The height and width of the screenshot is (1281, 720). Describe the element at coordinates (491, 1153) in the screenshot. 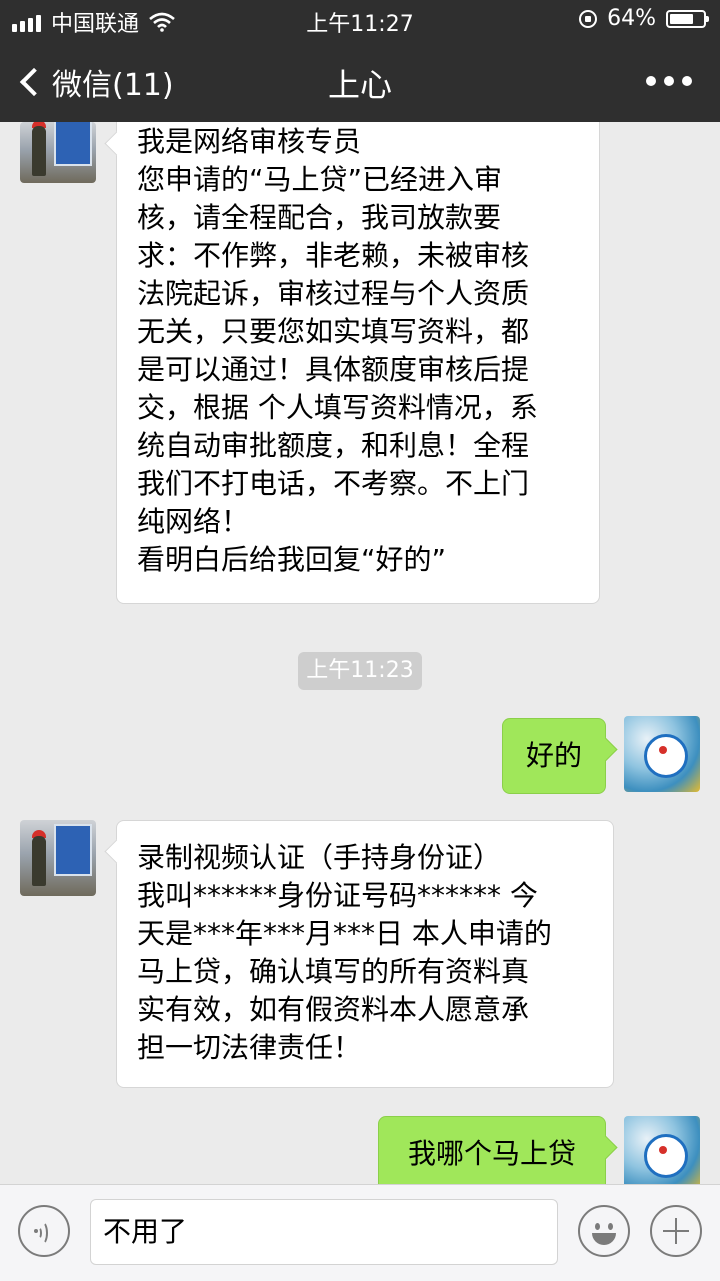

I see `message-line: 我哪个马上贷` at that location.